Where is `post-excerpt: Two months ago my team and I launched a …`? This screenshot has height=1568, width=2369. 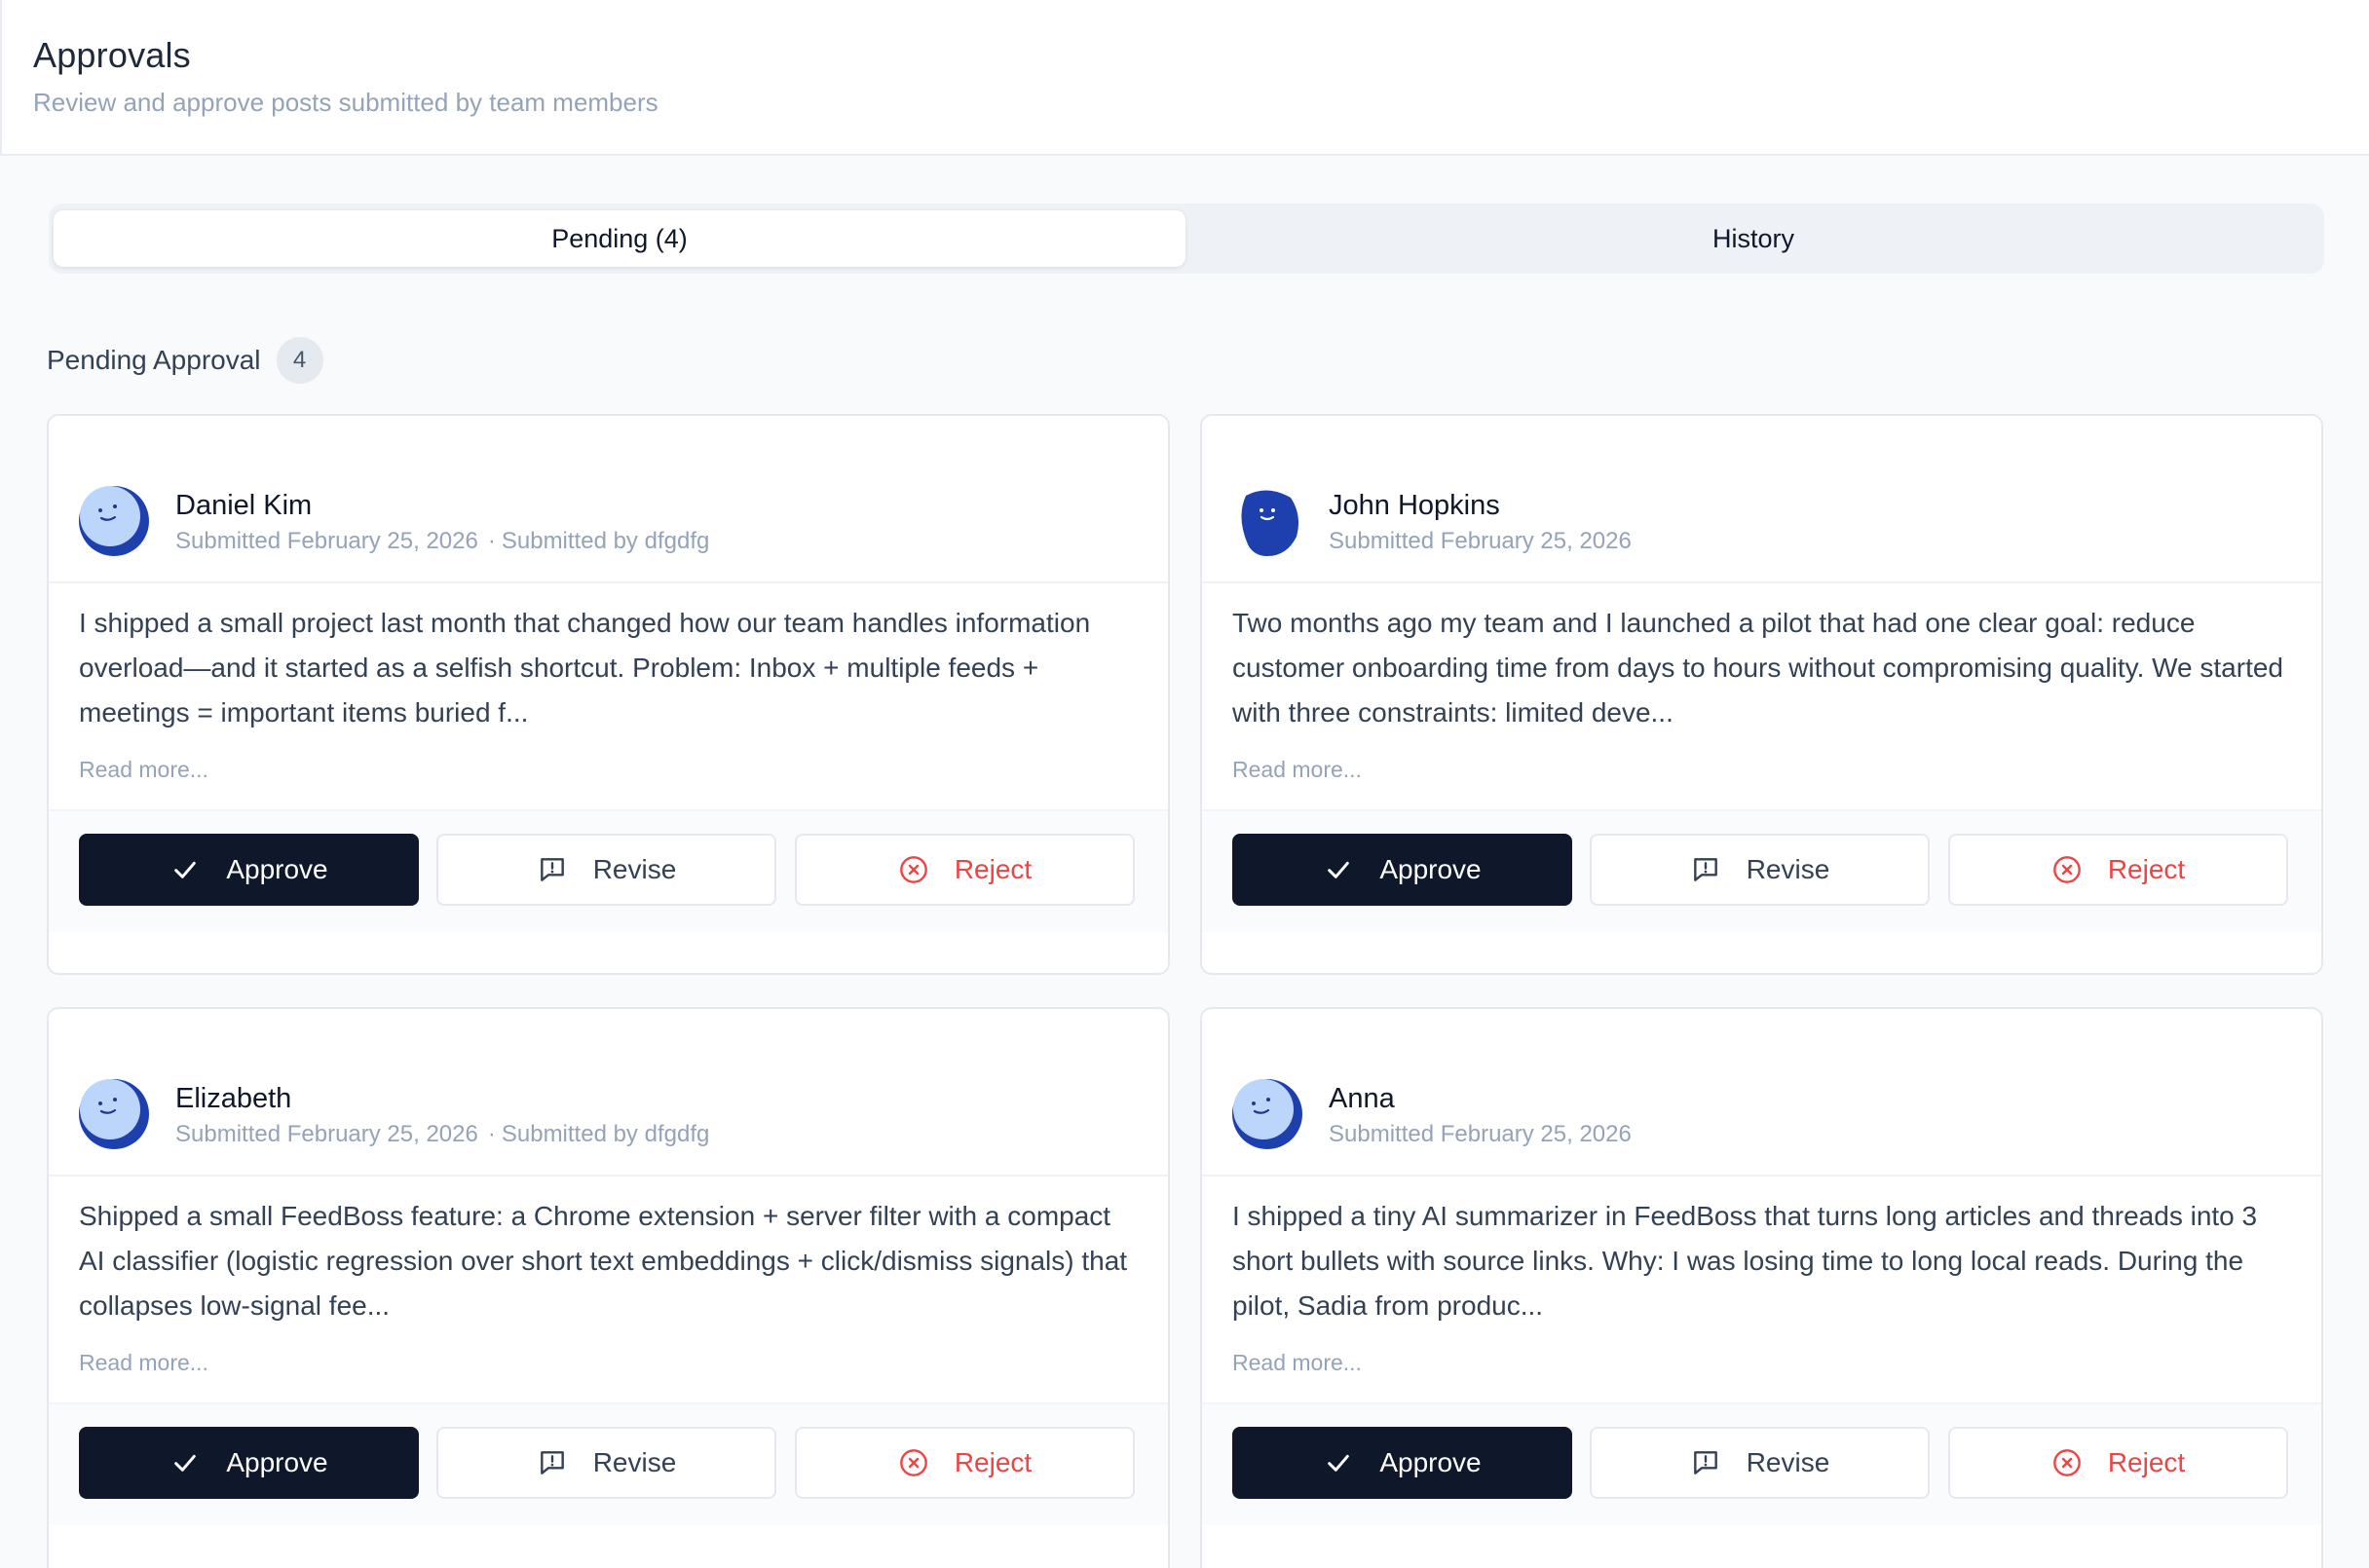 post-excerpt: Two months ago my team and I launched a … is located at coordinates (1758, 668).